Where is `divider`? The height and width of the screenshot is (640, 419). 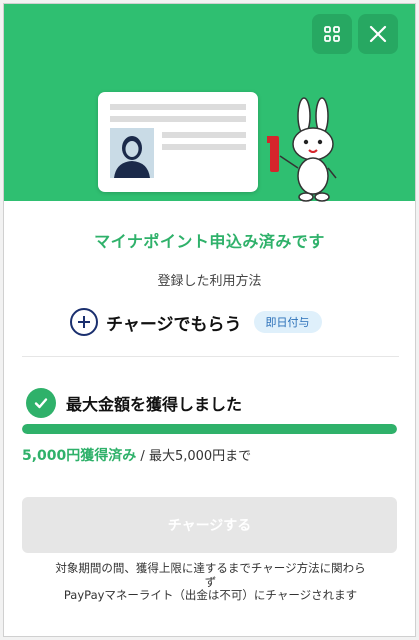 divider is located at coordinates (210, 356).